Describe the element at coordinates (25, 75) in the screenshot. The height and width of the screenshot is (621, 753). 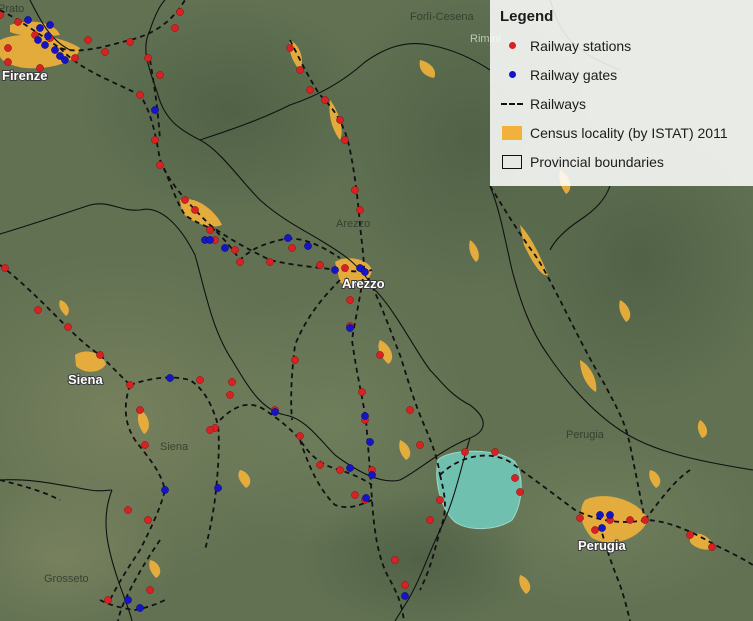
I see `city-label-firenze: Firenze` at that location.